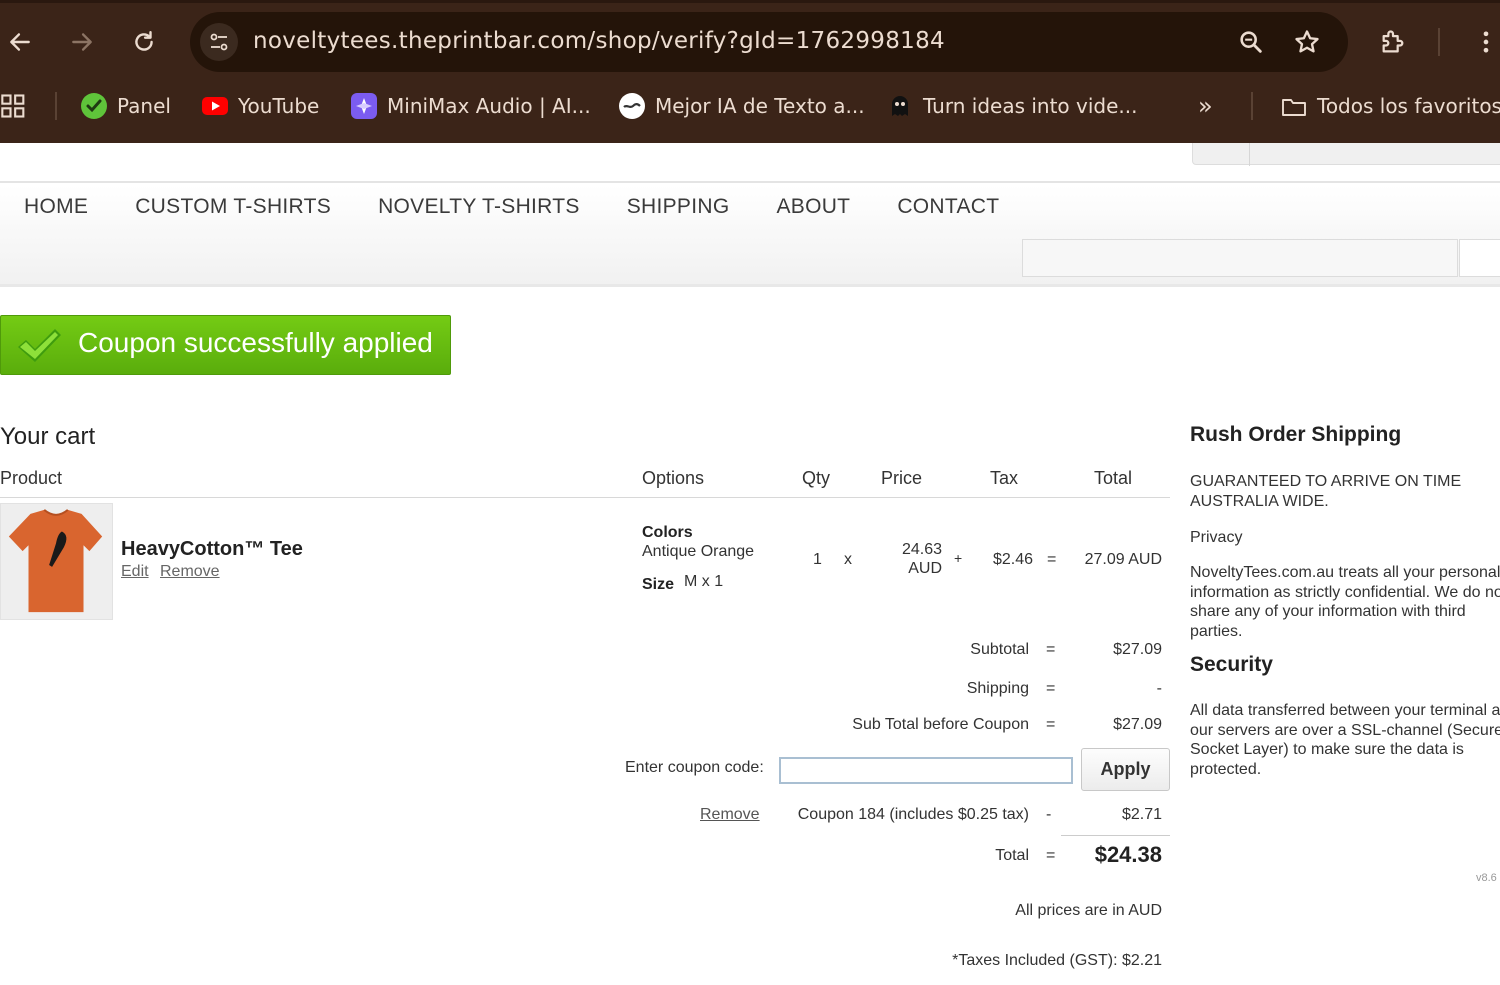  Describe the element at coordinates (255, 342) in the screenshot. I see `banner-message: Coupon successfully applied` at that location.